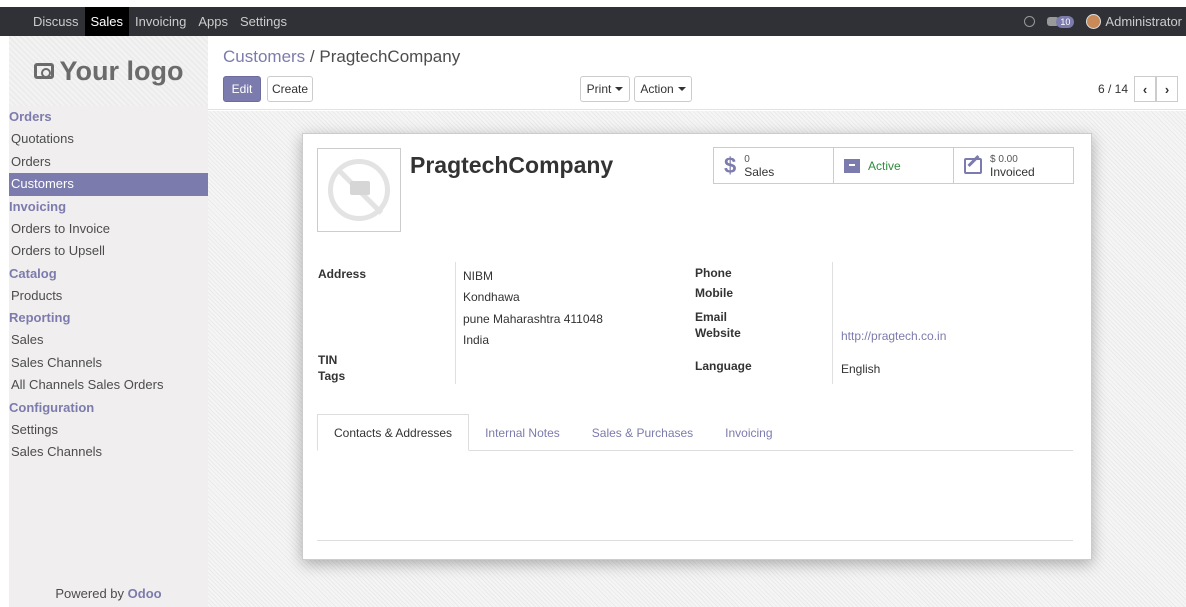 This screenshot has height=607, width=1186. I want to click on sales-smart-button: $ 0 Sales, so click(774, 165).